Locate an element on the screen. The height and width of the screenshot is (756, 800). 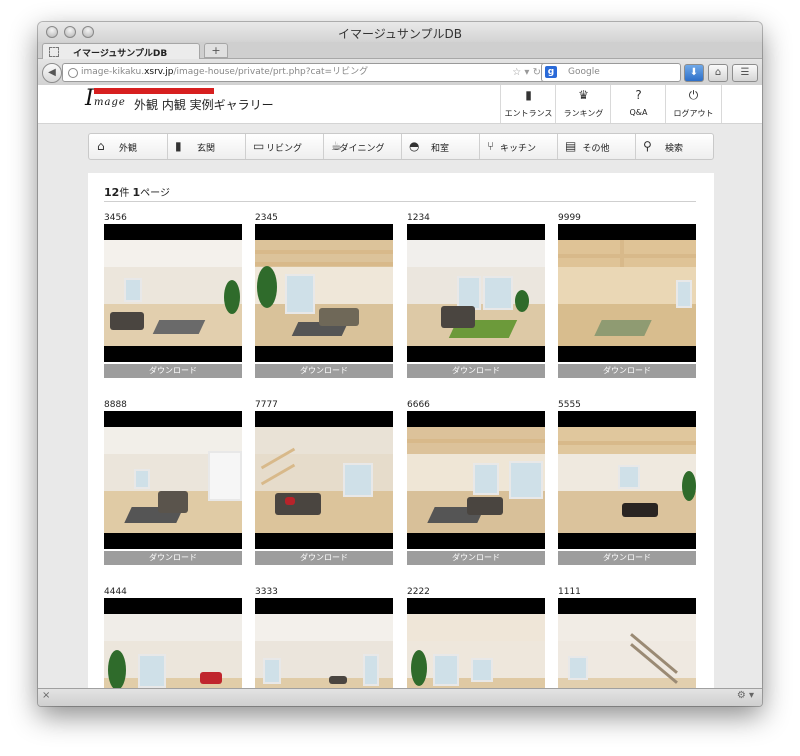
google-icon: g is located at coordinates (551, 72).